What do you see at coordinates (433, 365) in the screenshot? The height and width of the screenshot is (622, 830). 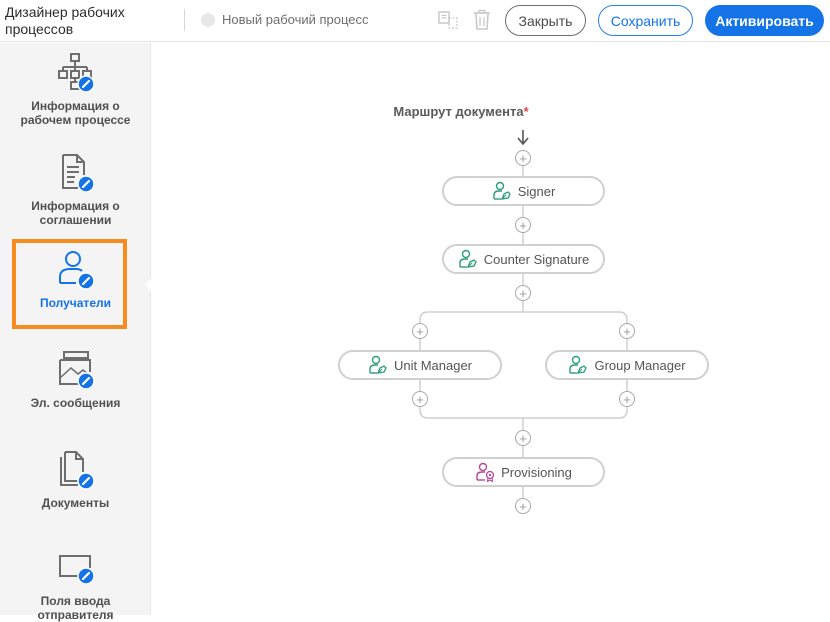 I see `node-label: Unit Manager` at bounding box center [433, 365].